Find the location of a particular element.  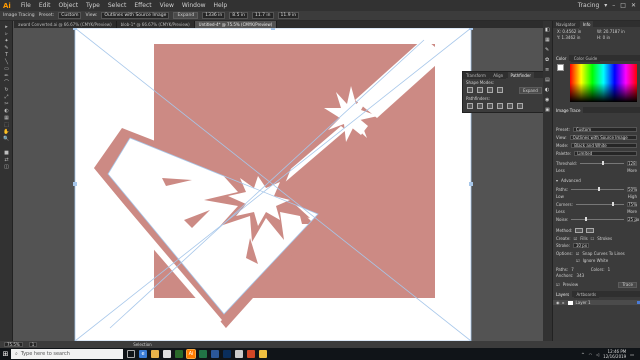

word-icon is located at coordinates (215, 354).